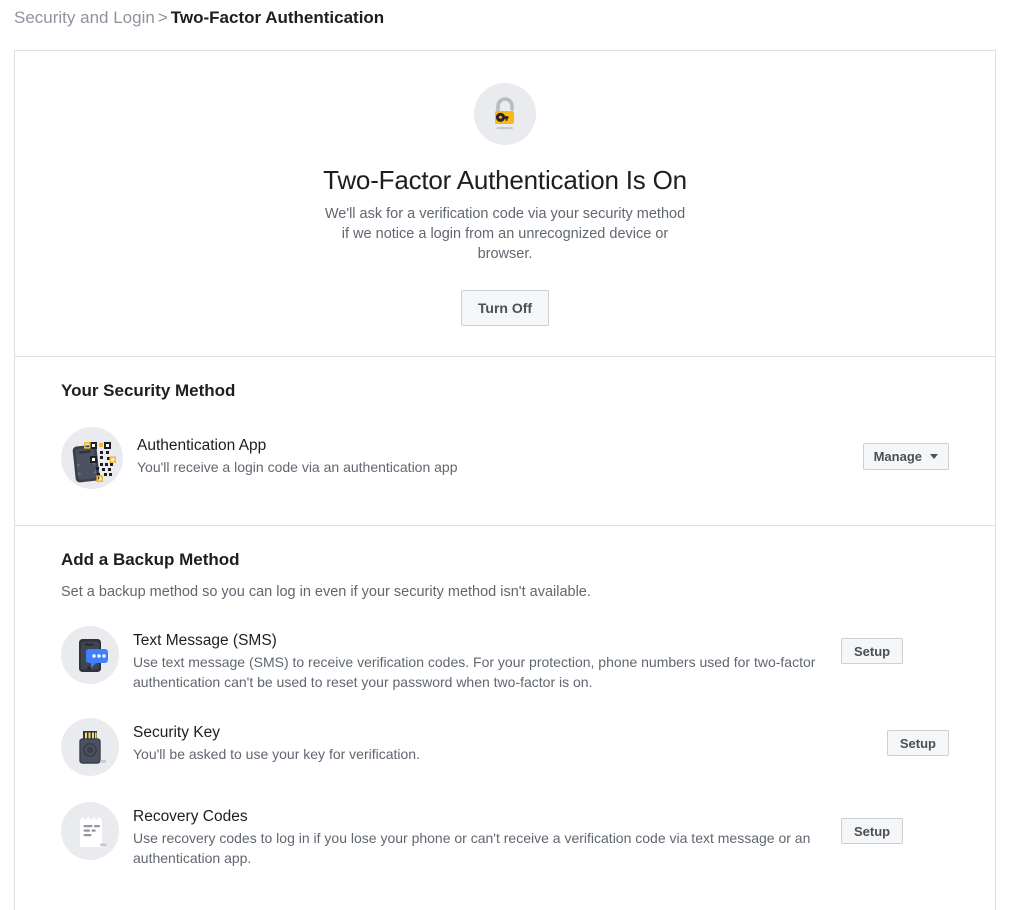 This screenshot has width=1014, height=910. Describe the element at coordinates (148, 390) in the screenshot. I see `security-method-heading: Your Security Method` at that location.